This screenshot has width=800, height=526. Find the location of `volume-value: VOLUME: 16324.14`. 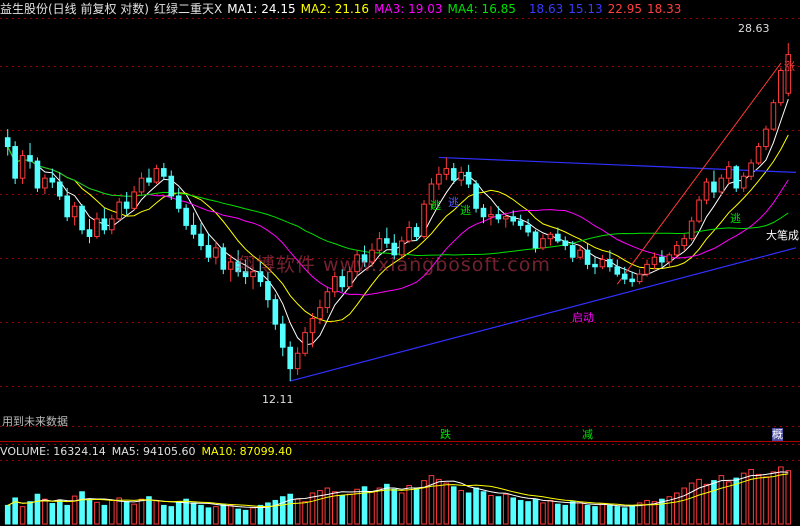

volume-value: VOLUME: 16324.14 is located at coordinates (53, 451).